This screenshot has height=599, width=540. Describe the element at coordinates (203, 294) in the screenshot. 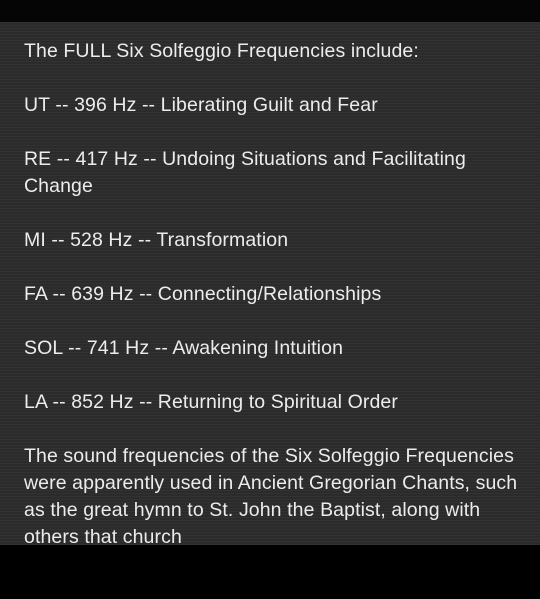

I see `frequency-item-fa: FA -- 639 Hz -- Connecting/Relationships` at that location.